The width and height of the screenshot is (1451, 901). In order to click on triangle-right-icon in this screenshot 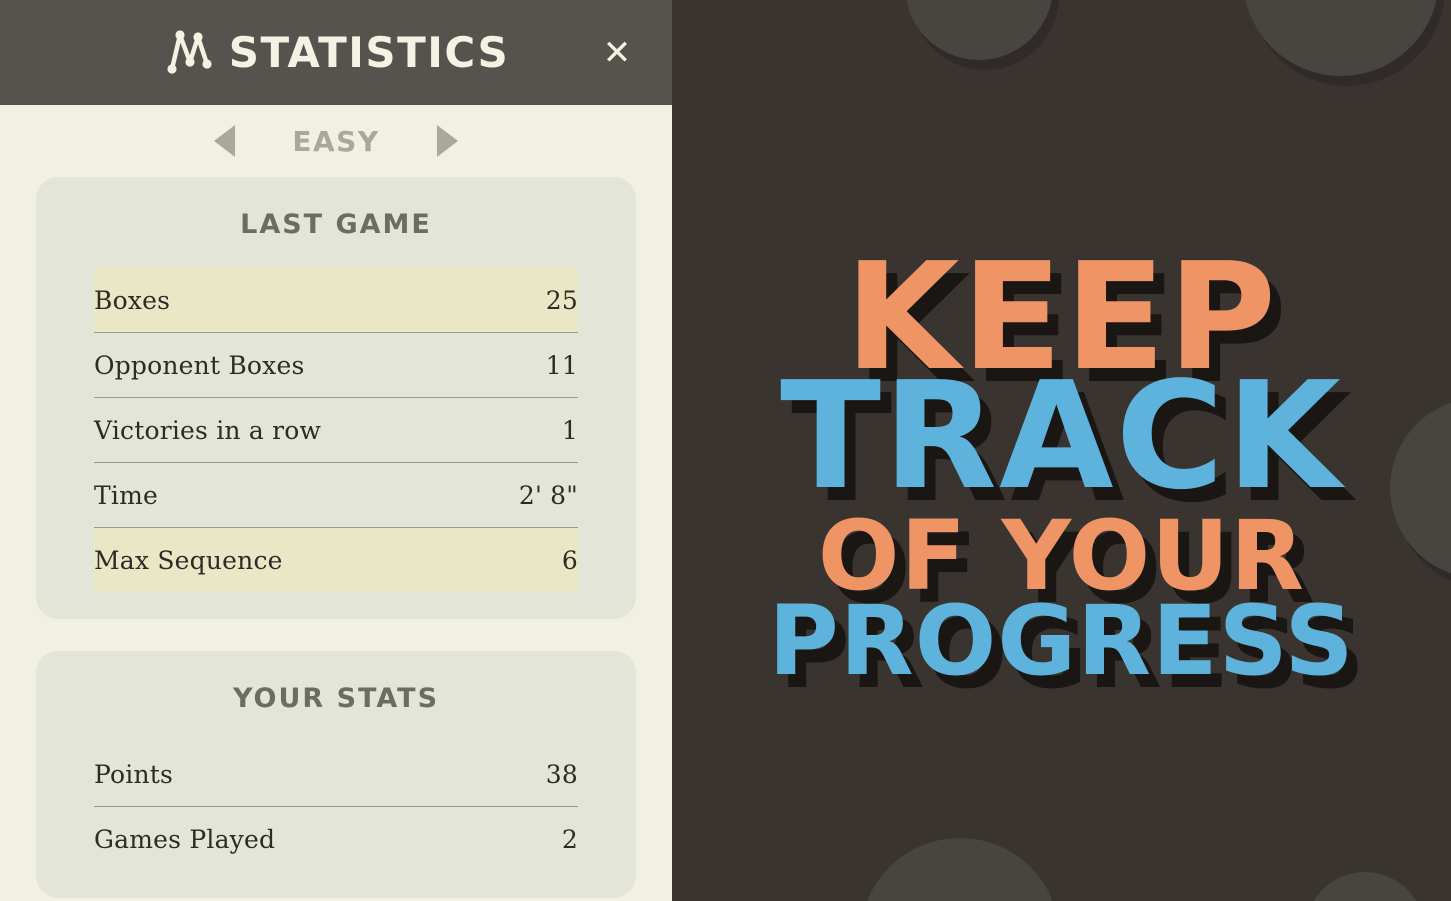, I will do `click(447, 141)`.